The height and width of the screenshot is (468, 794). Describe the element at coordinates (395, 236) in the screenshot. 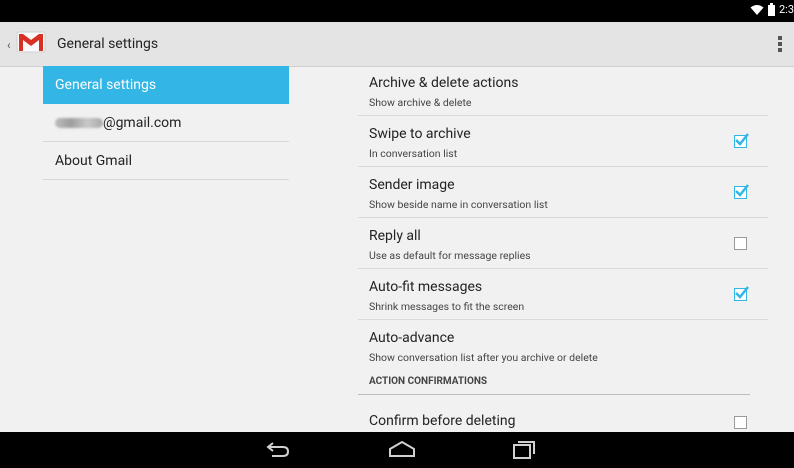

I see `pref-title: Reply all` at that location.